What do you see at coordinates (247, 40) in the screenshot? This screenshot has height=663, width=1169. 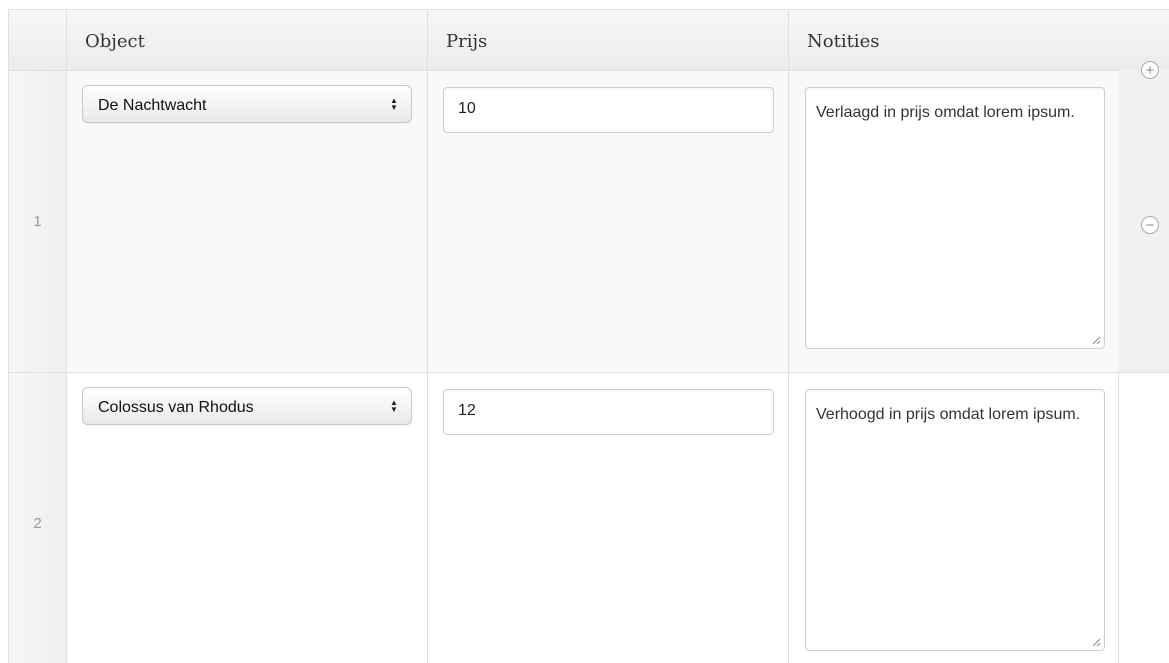 I see `header-object: Object` at bounding box center [247, 40].